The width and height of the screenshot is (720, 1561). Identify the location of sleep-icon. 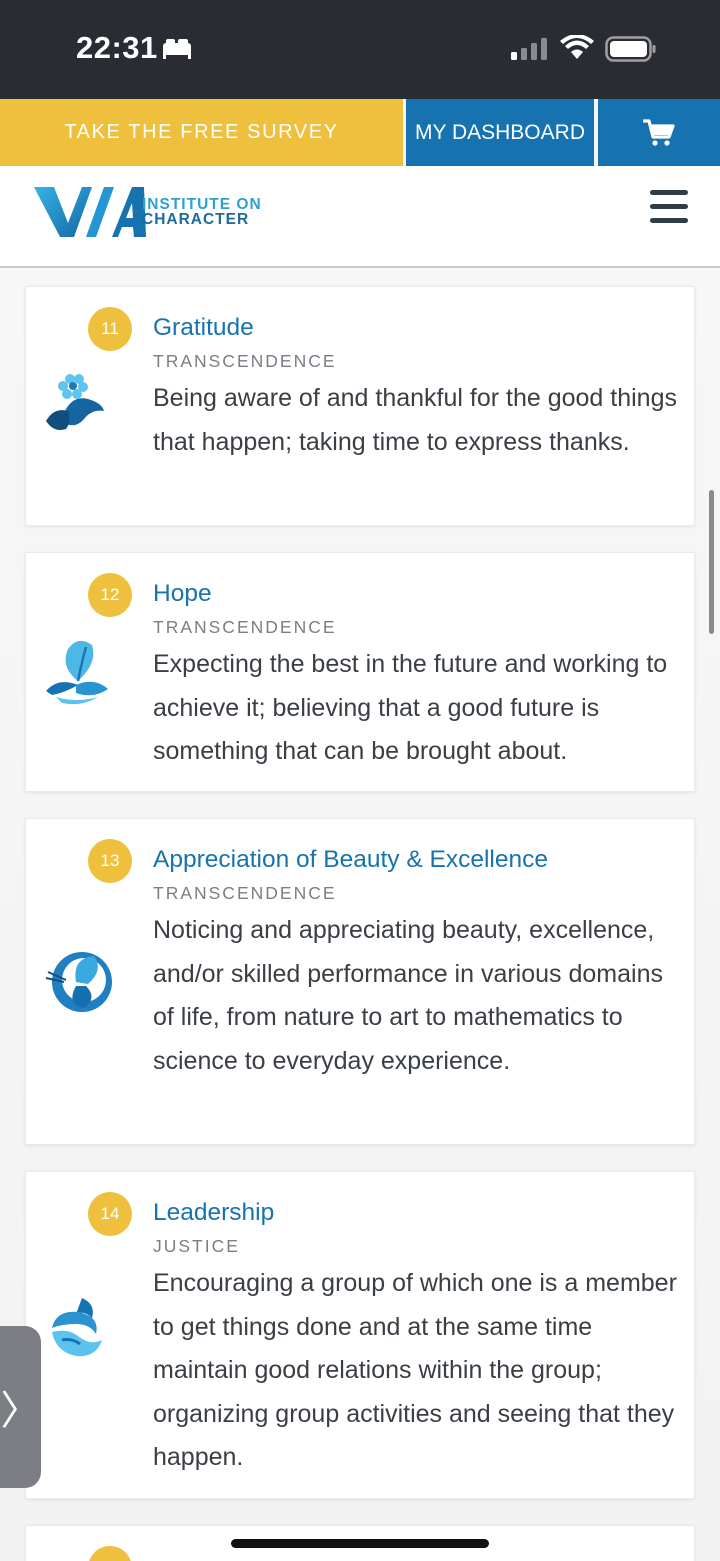
(177, 49).